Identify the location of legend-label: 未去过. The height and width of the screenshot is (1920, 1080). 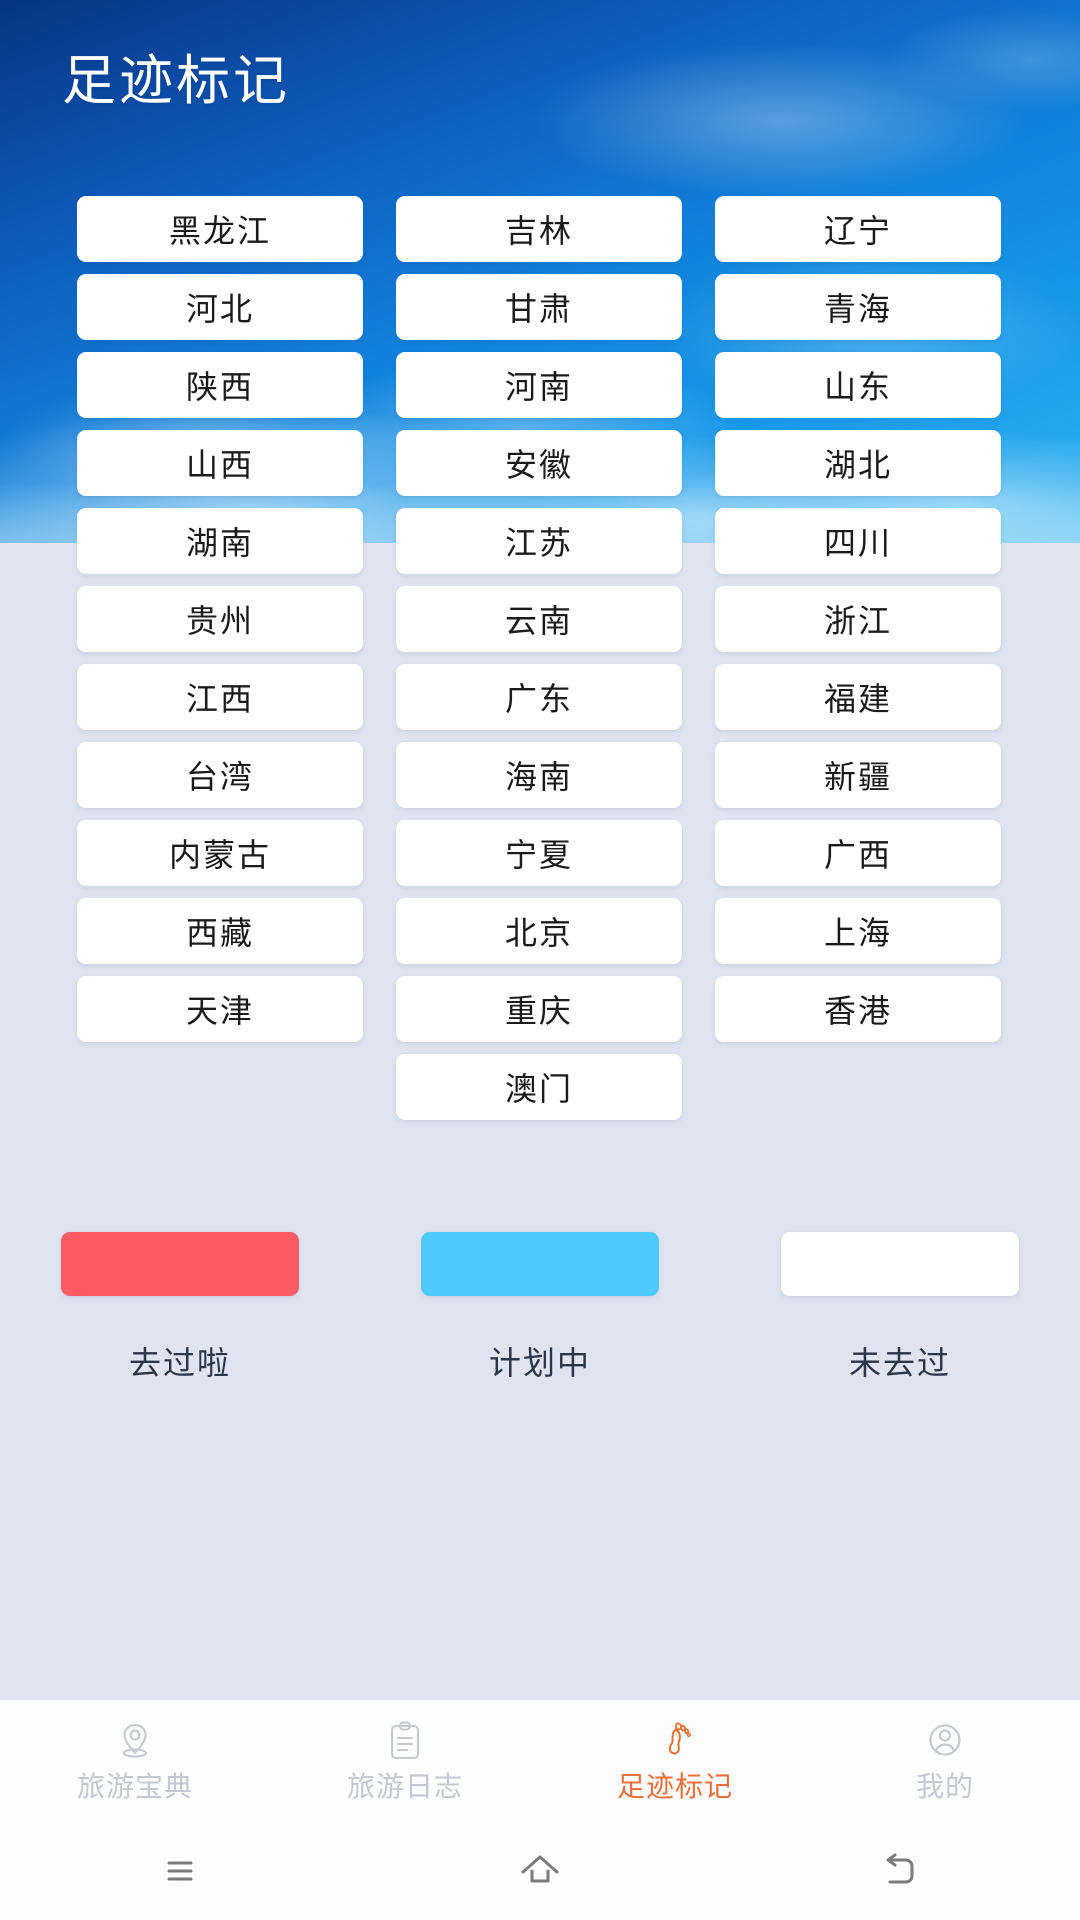
(899, 1363).